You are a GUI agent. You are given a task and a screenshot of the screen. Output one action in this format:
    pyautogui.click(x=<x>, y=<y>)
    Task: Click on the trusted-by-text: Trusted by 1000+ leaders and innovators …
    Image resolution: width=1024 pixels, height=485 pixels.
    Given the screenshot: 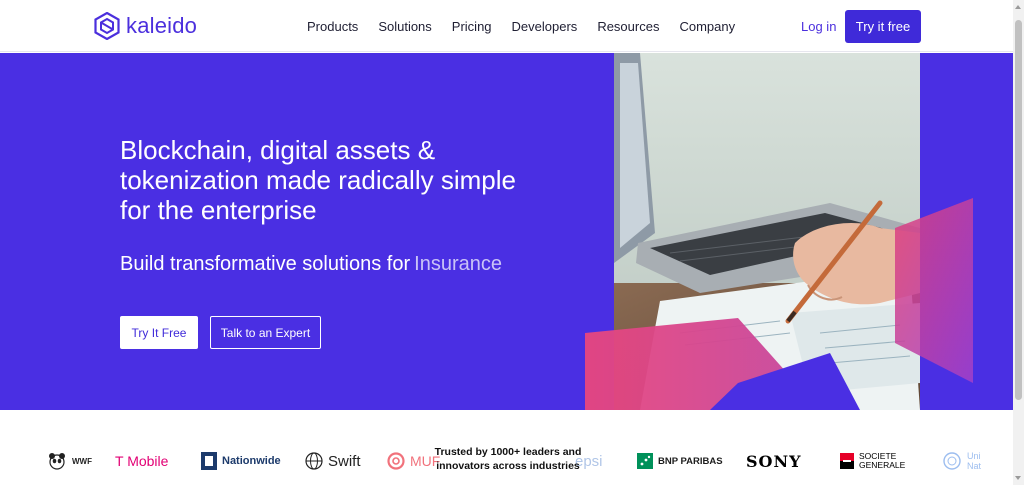 What is the action you would take?
    pyautogui.click(x=508, y=459)
    